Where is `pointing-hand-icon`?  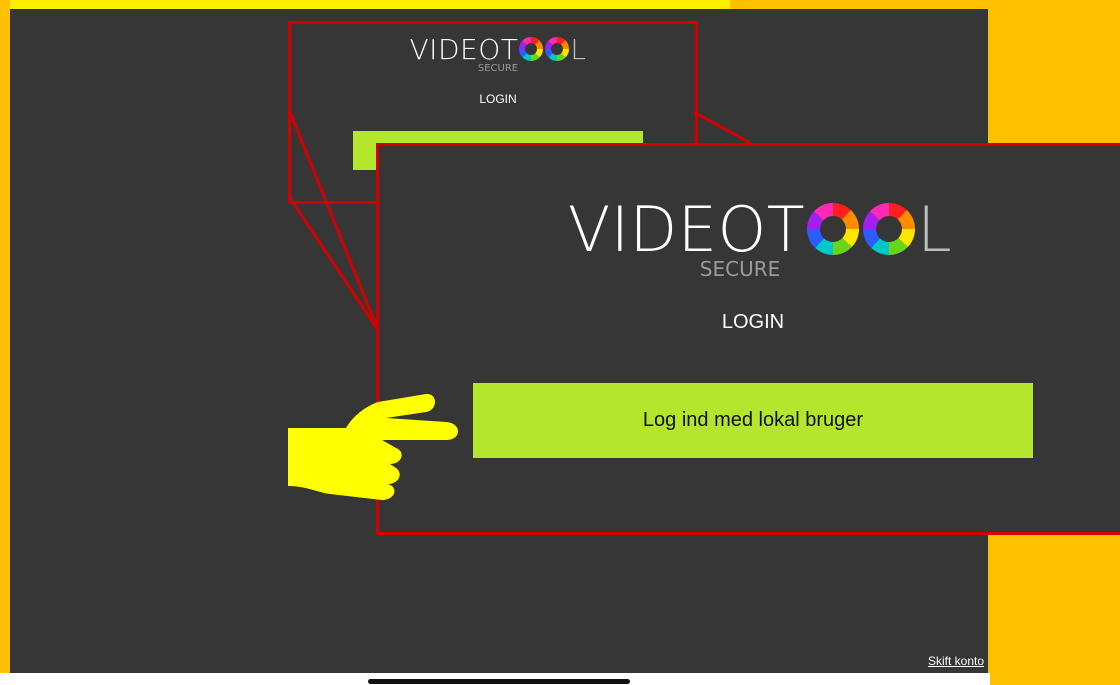 pointing-hand-icon is located at coordinates (373, 446).